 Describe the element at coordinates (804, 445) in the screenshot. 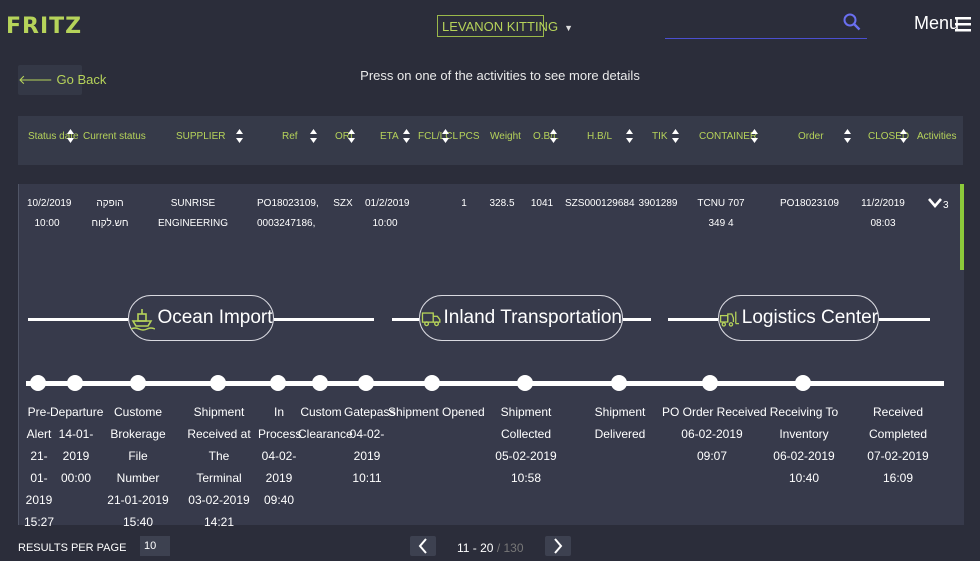

I see `activity-item: Receiving To Inventory 06-02-2019 10:40` at that location.